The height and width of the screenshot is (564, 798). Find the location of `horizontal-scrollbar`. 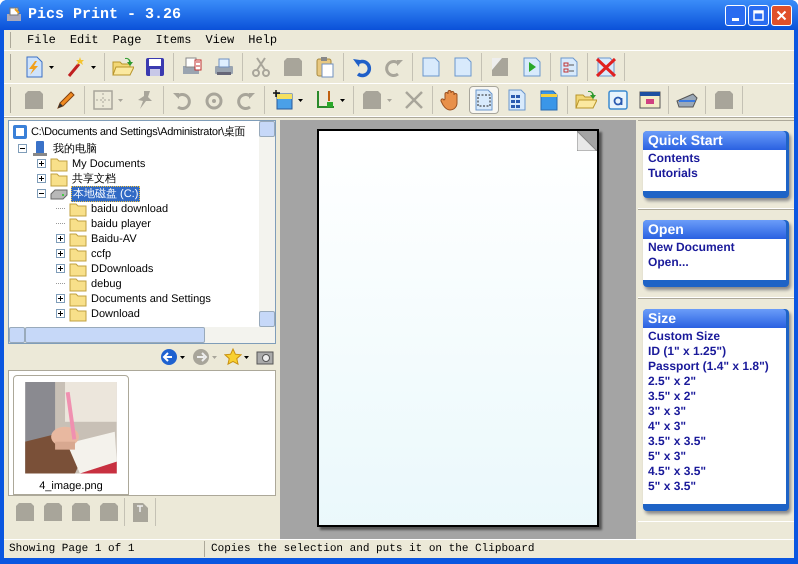

horizontal-scrollbar is located at coordinates (142, 335).